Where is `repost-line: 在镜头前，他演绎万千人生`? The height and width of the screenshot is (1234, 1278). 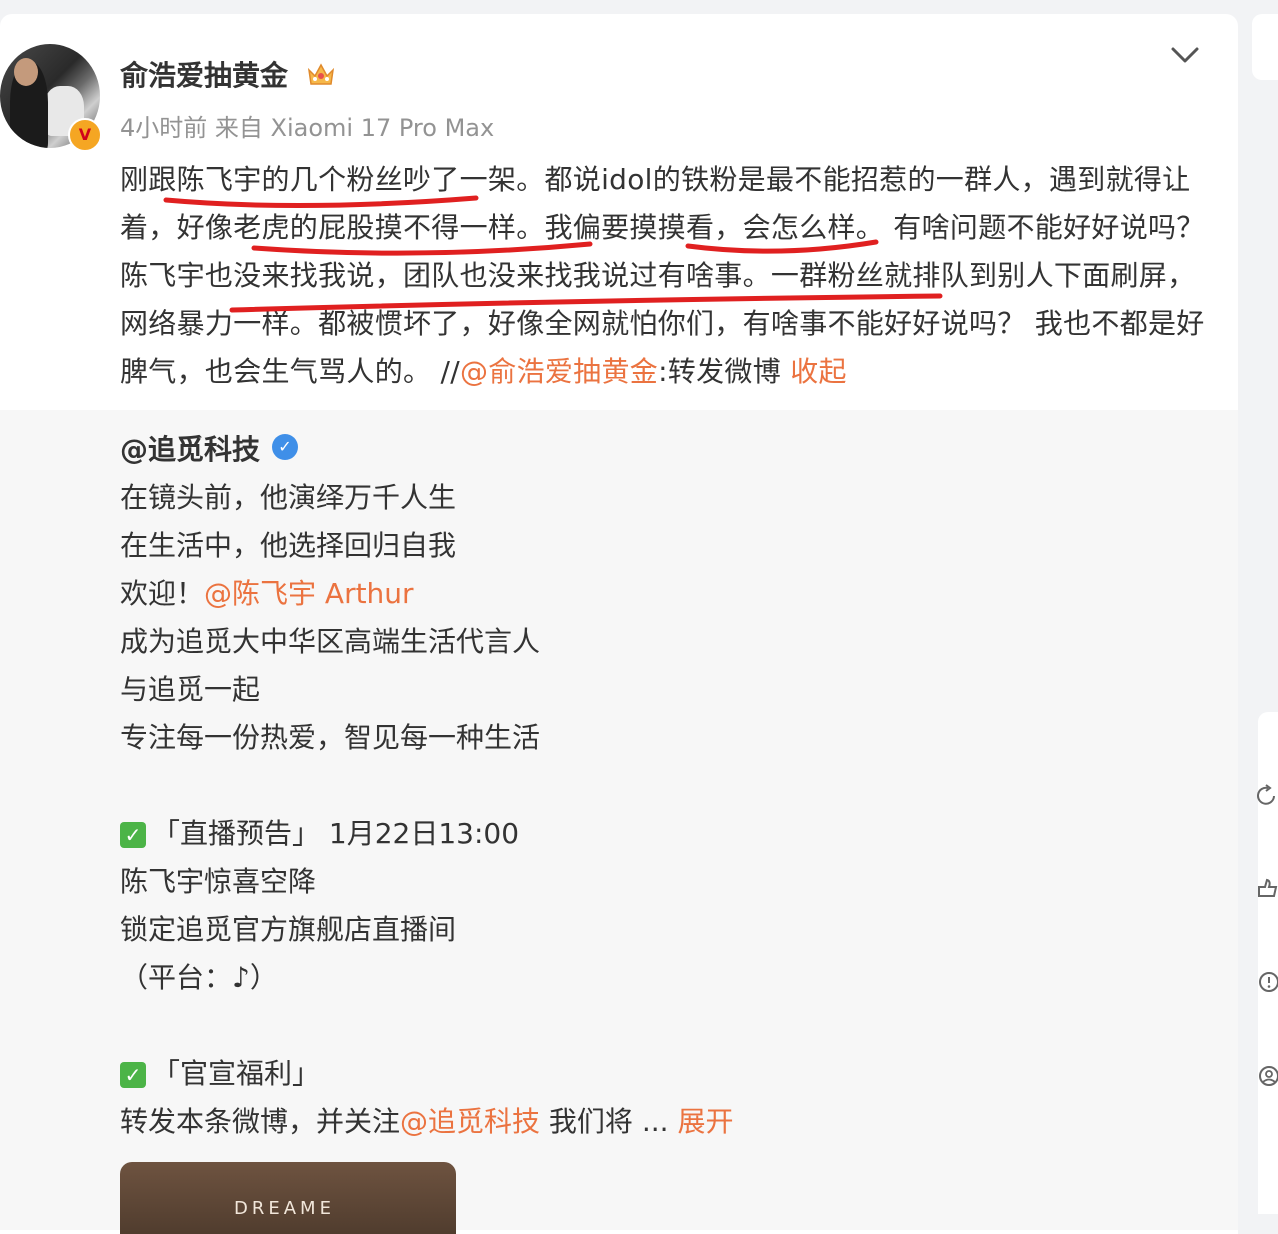
repost-line: 在镜头前，他演绎万千人生 is located at coordinates (288, 497).